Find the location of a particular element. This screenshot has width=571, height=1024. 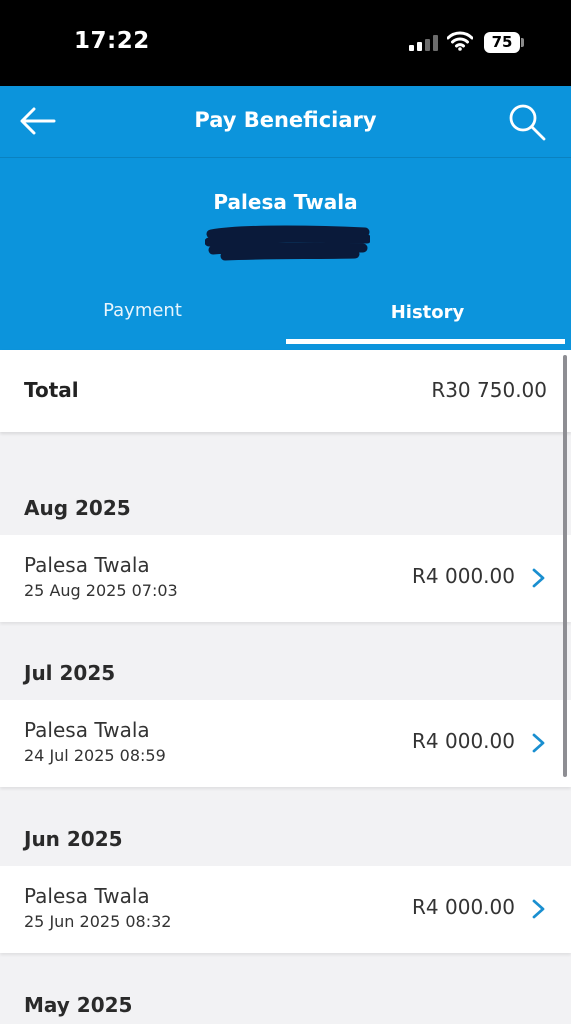

tab-history: History is located at coordinates (427, 312).